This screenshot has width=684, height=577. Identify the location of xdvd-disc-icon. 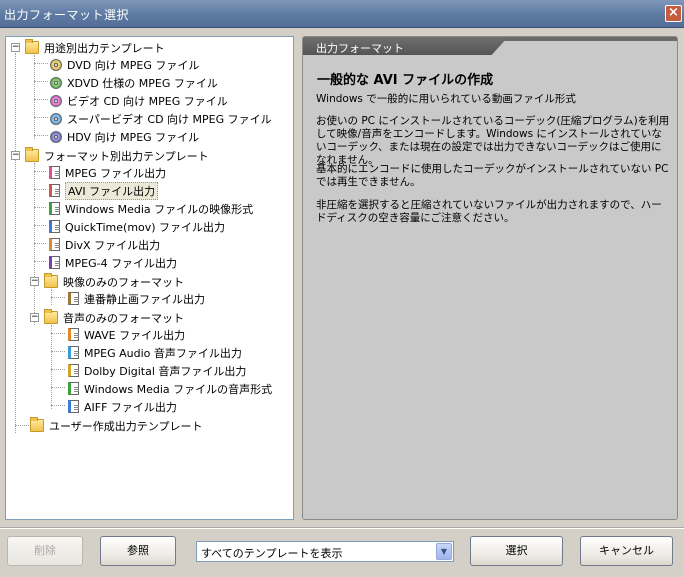
(56, 82).